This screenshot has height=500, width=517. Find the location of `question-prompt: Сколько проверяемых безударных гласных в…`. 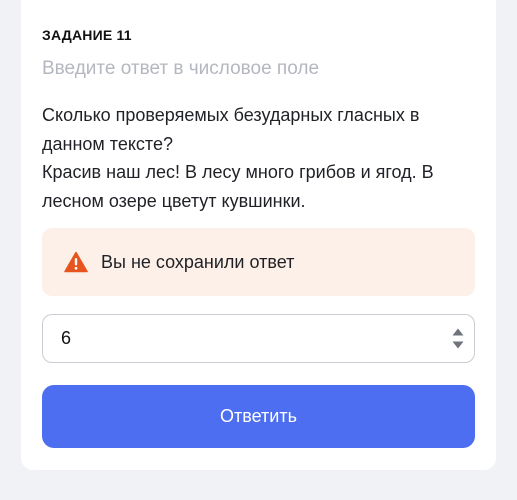

question-prompt: Сколько проверяемых безударных гласных в… is located at coordinates (231, 129).